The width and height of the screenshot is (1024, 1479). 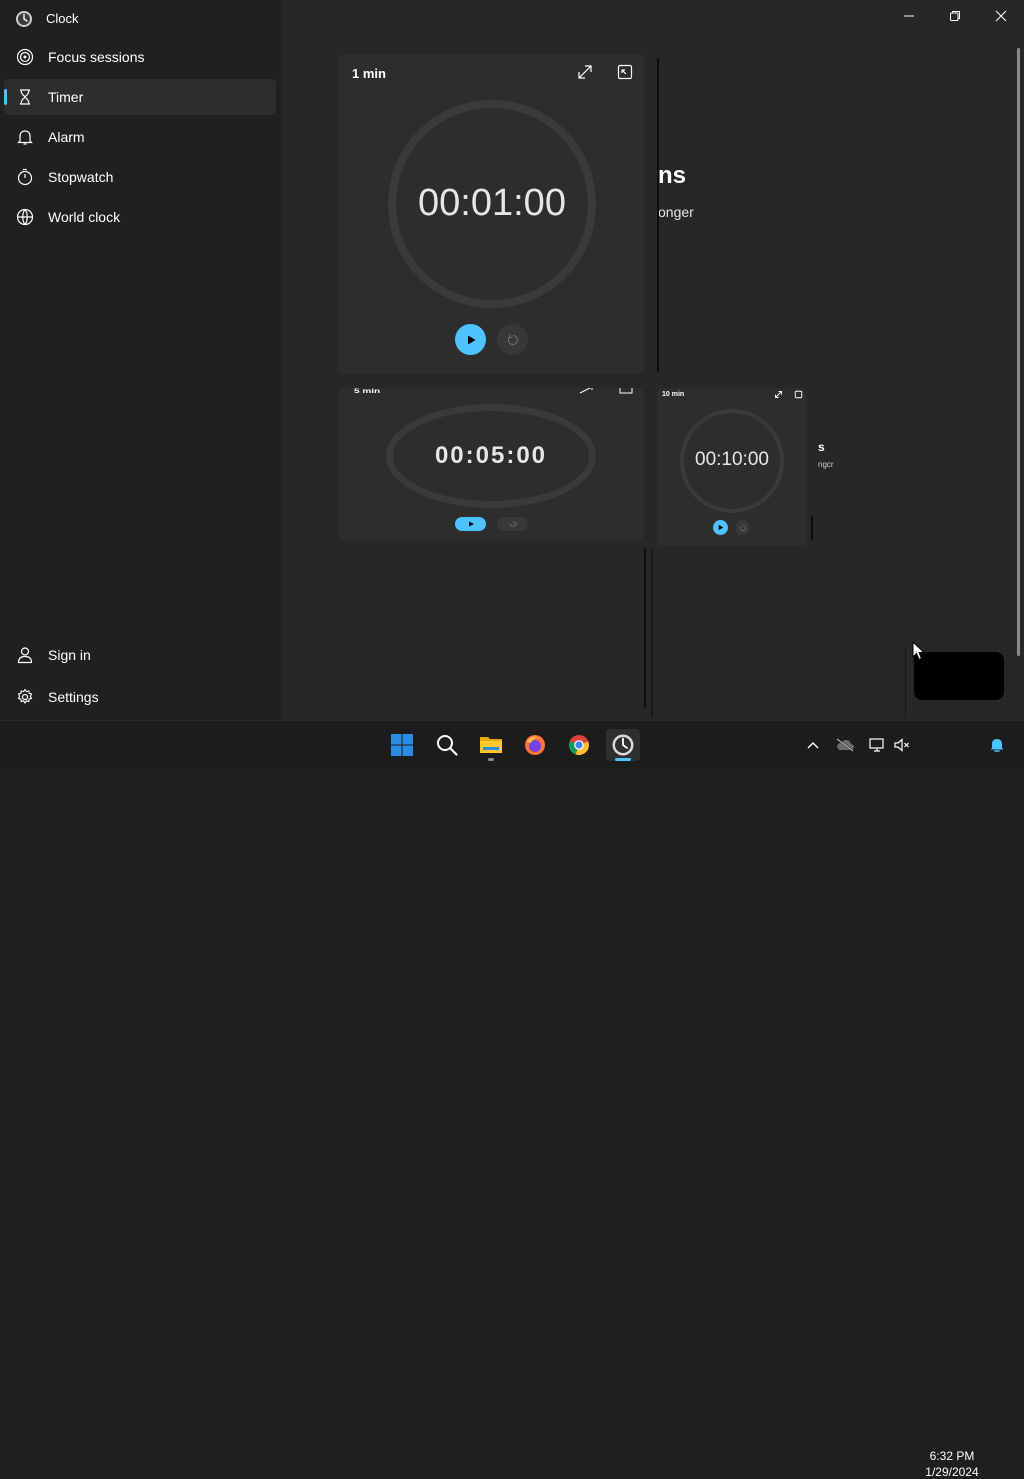 I want to click on sidebar-item-label: Stopwatch, so click(x=81, y=177).